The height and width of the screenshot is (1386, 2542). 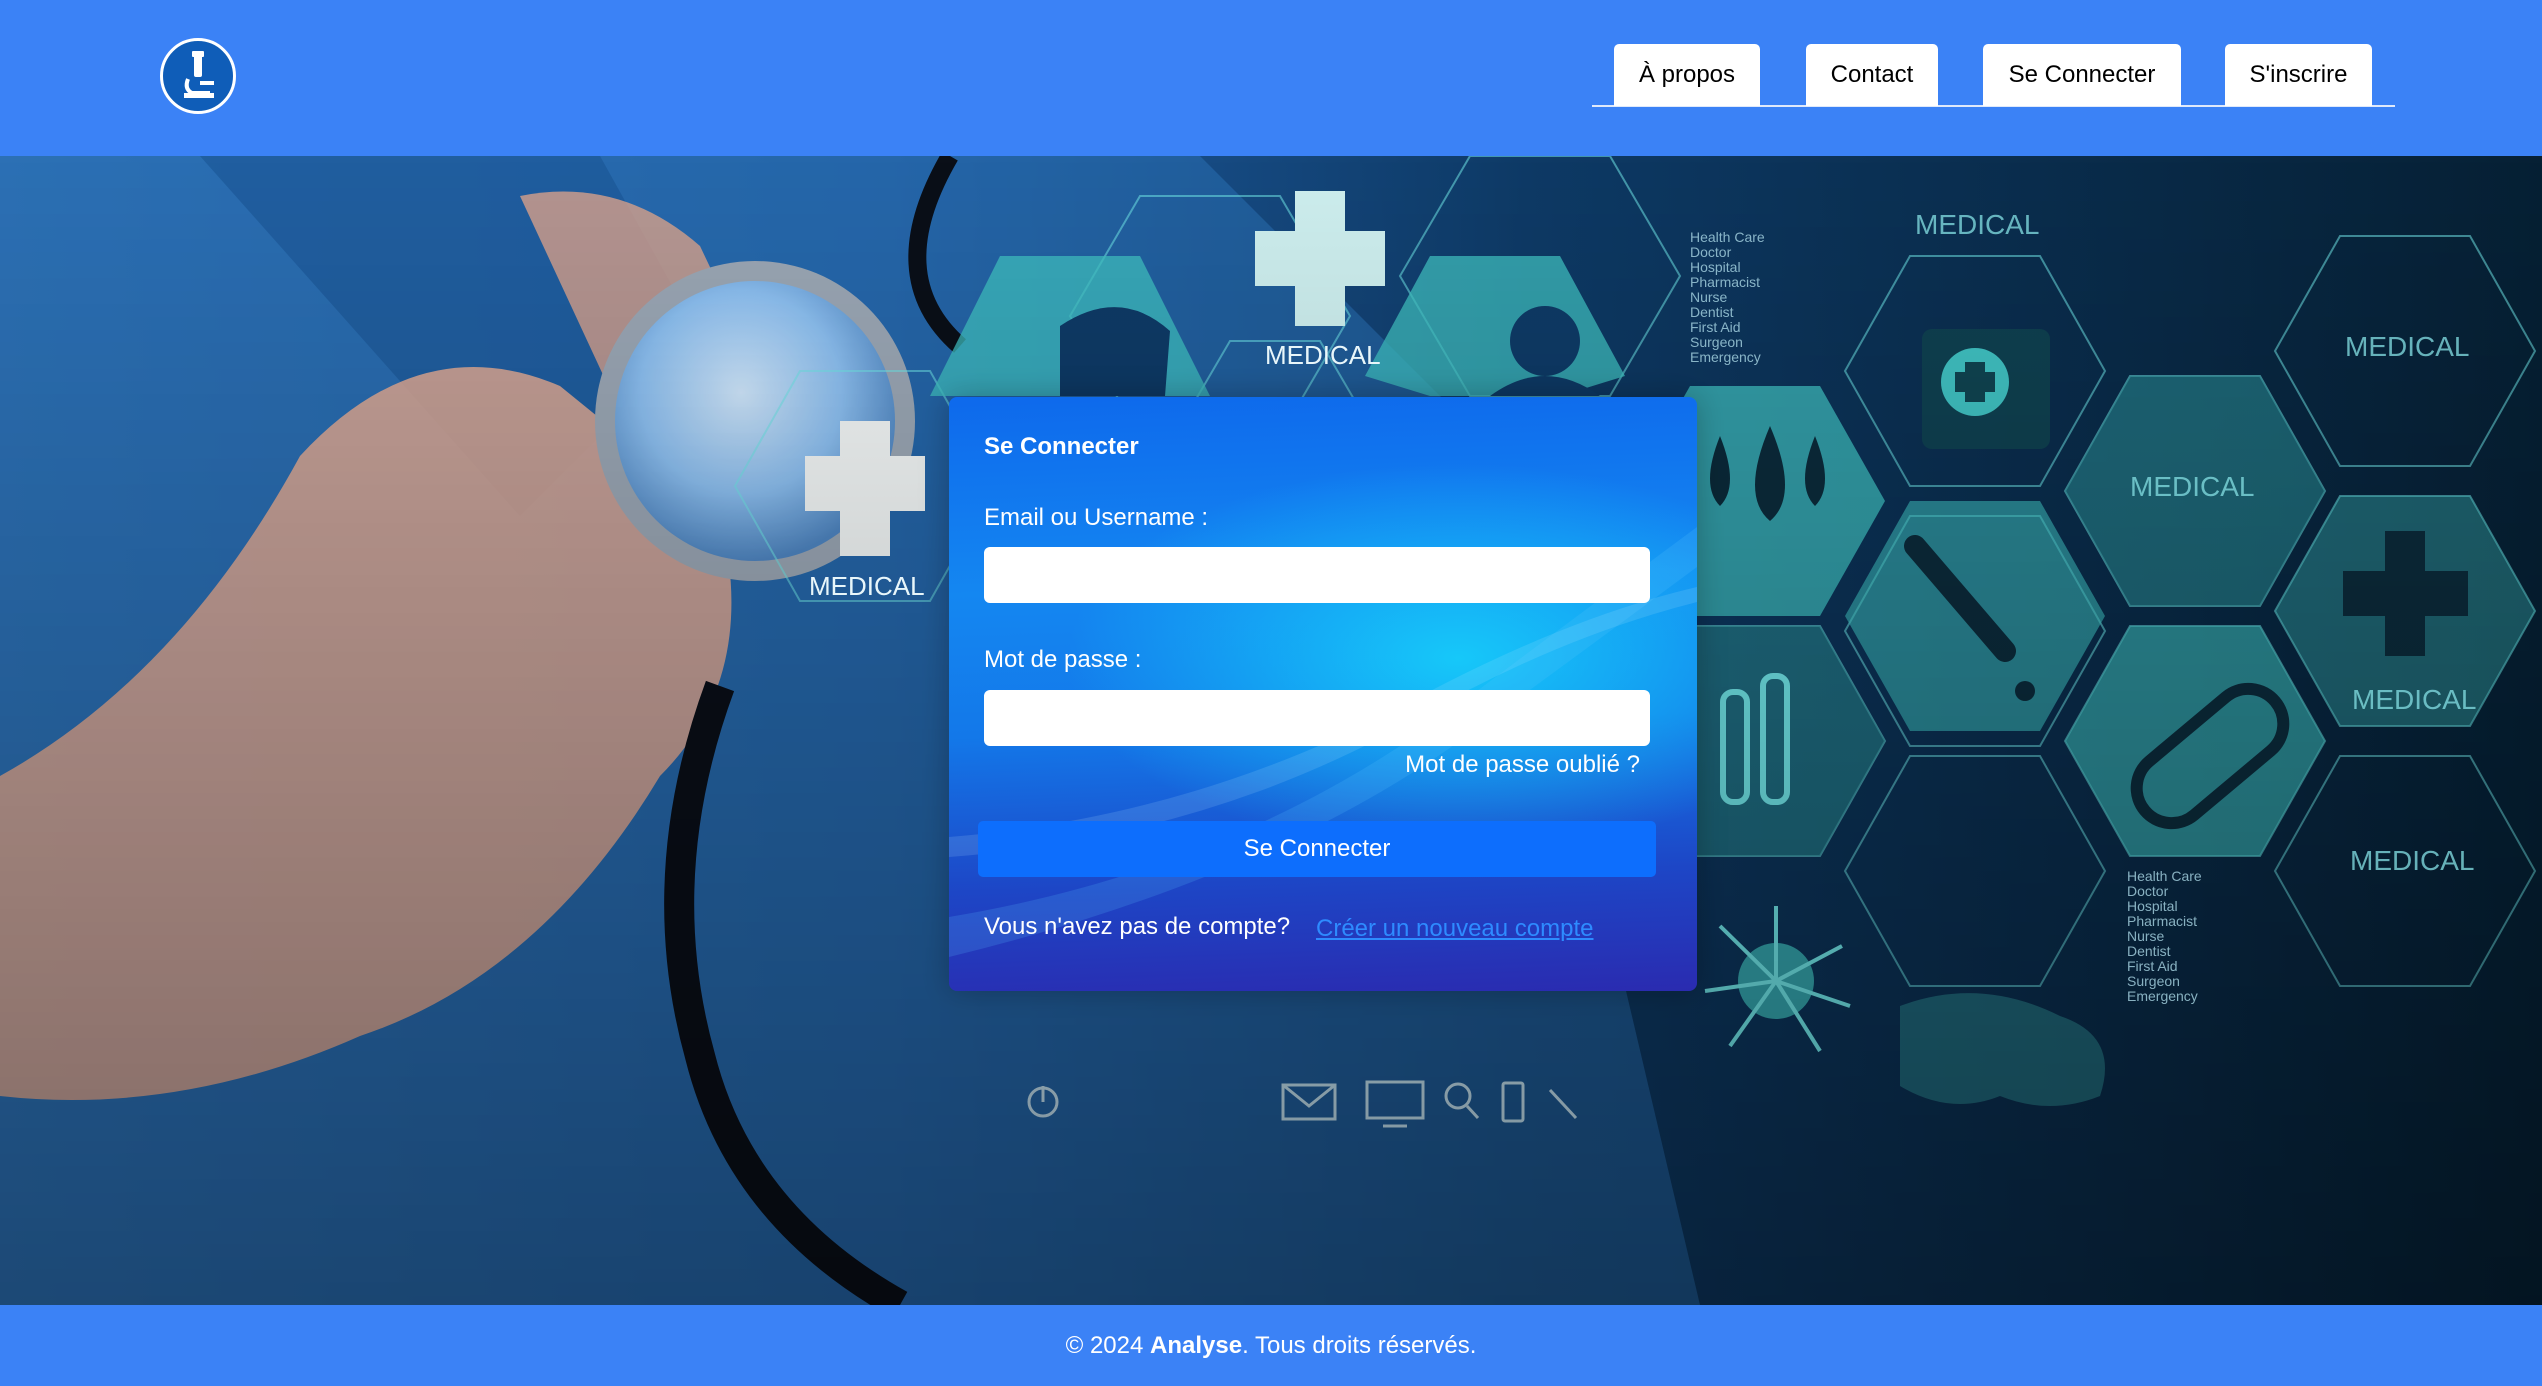 I want to click on hex-label-medical-1: MEDICAL, so click(x=1323, y=355).